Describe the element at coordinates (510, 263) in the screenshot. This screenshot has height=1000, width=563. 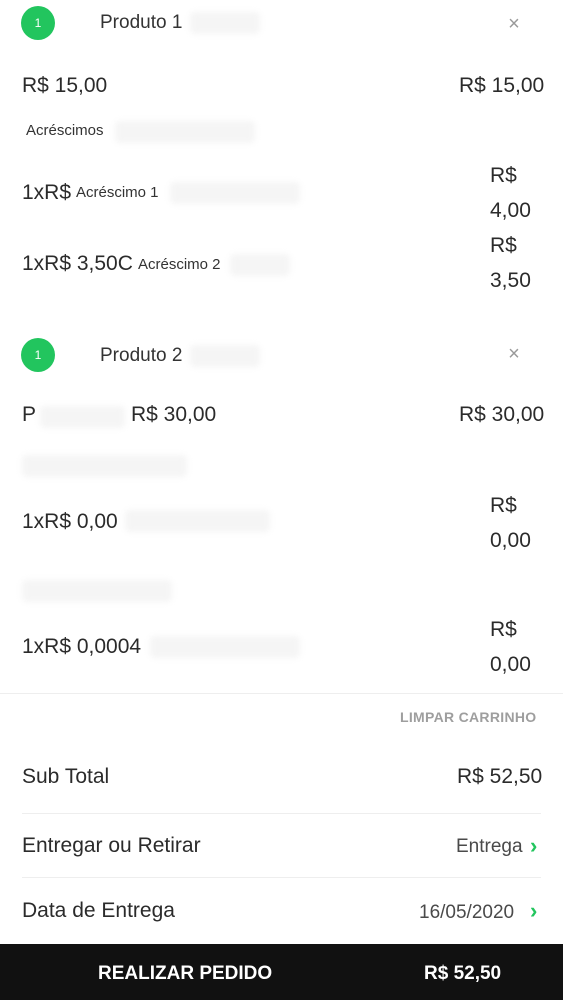
I see `addon-total: R$ 3,50` at that location.